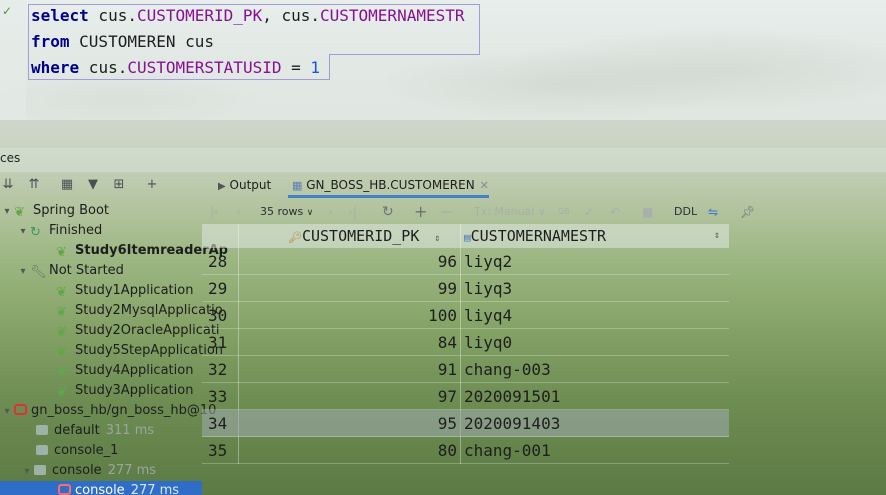 This screenshot has width=886, height=495. I want to click on results-tabs: ▶ Output ▦ GN_BOSS_HB.CUSTOMEREN ✕, so click(544, 186).